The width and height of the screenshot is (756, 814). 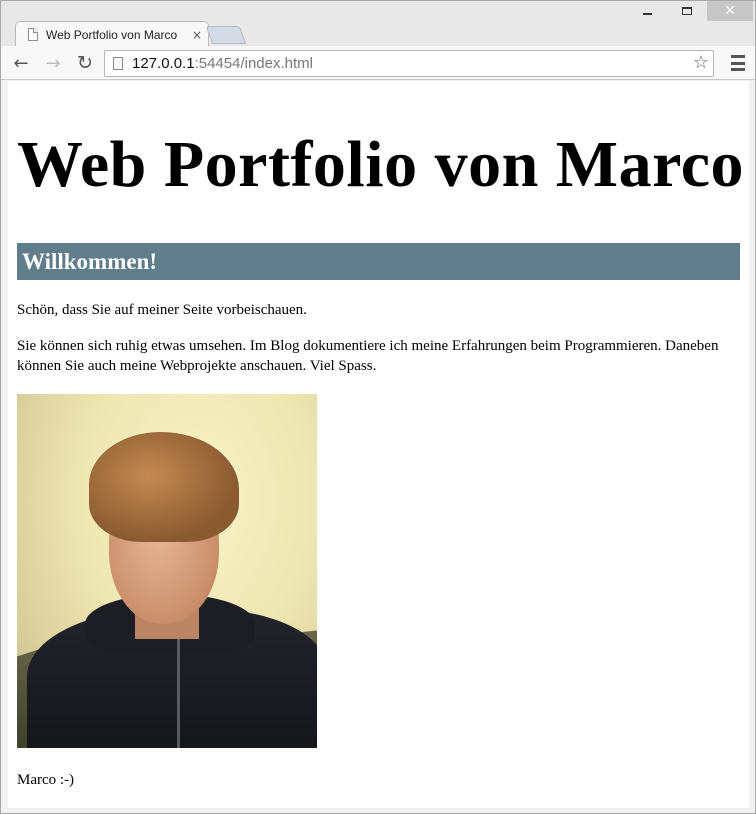 What do you see at coordinates (701, 62) in the screenshot?
I see `star-icon: ☆` at bounding box center [701, 62].